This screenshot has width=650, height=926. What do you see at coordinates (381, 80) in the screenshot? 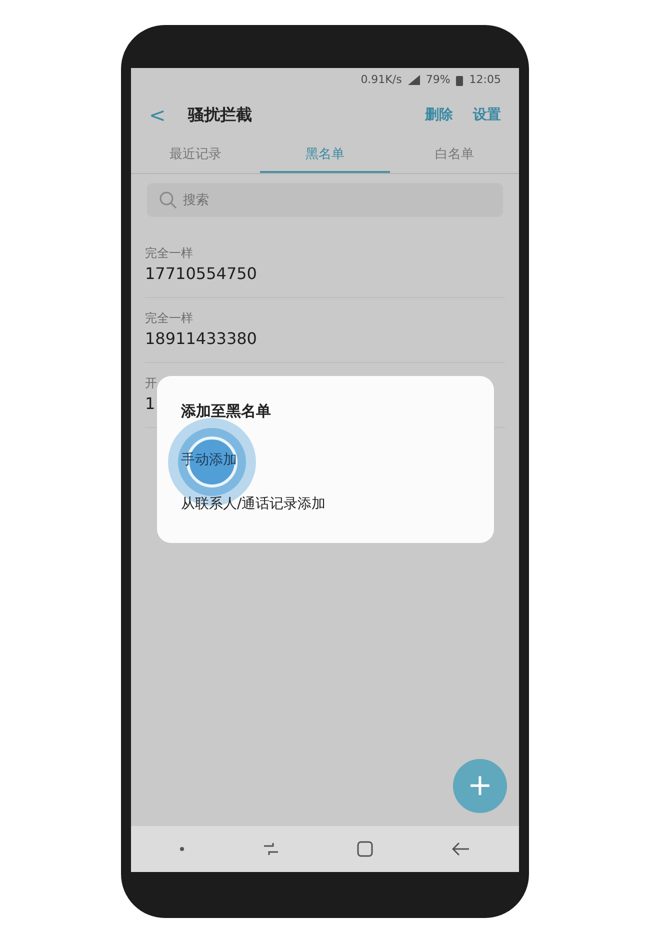
I see `network-speed: 0.91K/s` at bounding box center [381, 80].